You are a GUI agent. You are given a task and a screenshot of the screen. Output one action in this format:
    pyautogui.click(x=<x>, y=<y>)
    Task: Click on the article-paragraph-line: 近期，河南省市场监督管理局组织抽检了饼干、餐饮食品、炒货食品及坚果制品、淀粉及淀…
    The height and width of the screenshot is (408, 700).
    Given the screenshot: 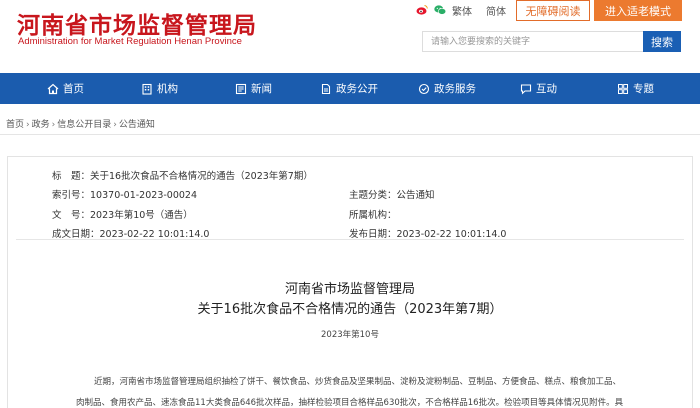 What is the action you would take?
    pyautogui.click(x=358, y=382)
    